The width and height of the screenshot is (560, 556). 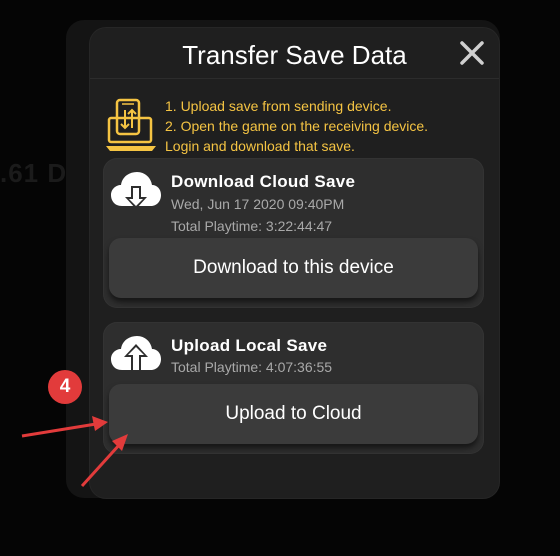 I want to click on instruction-line-3: Login and download that save., so click(x=260, y=146).